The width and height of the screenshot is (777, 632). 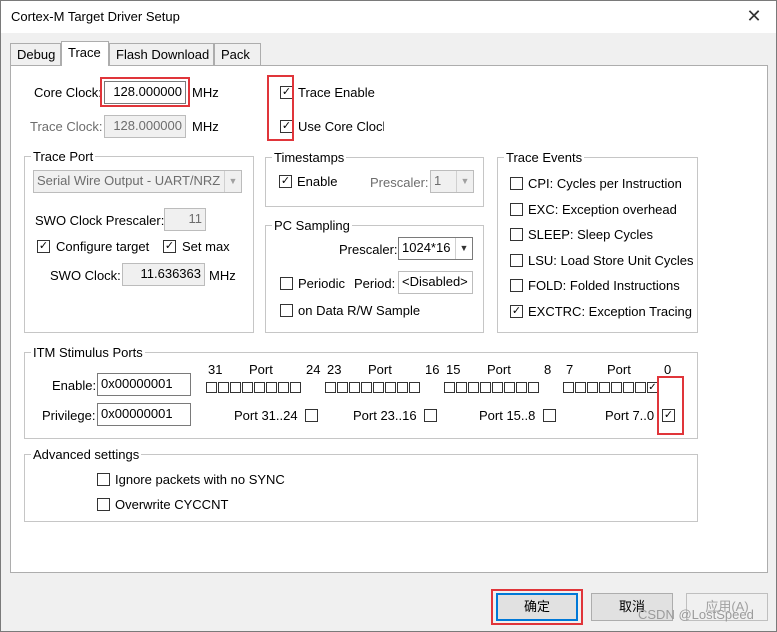 What do you see at coordinates (378, 387) in the screenshot?
I see `port-19-enable-checkbox` at bounding box center [378, 387].